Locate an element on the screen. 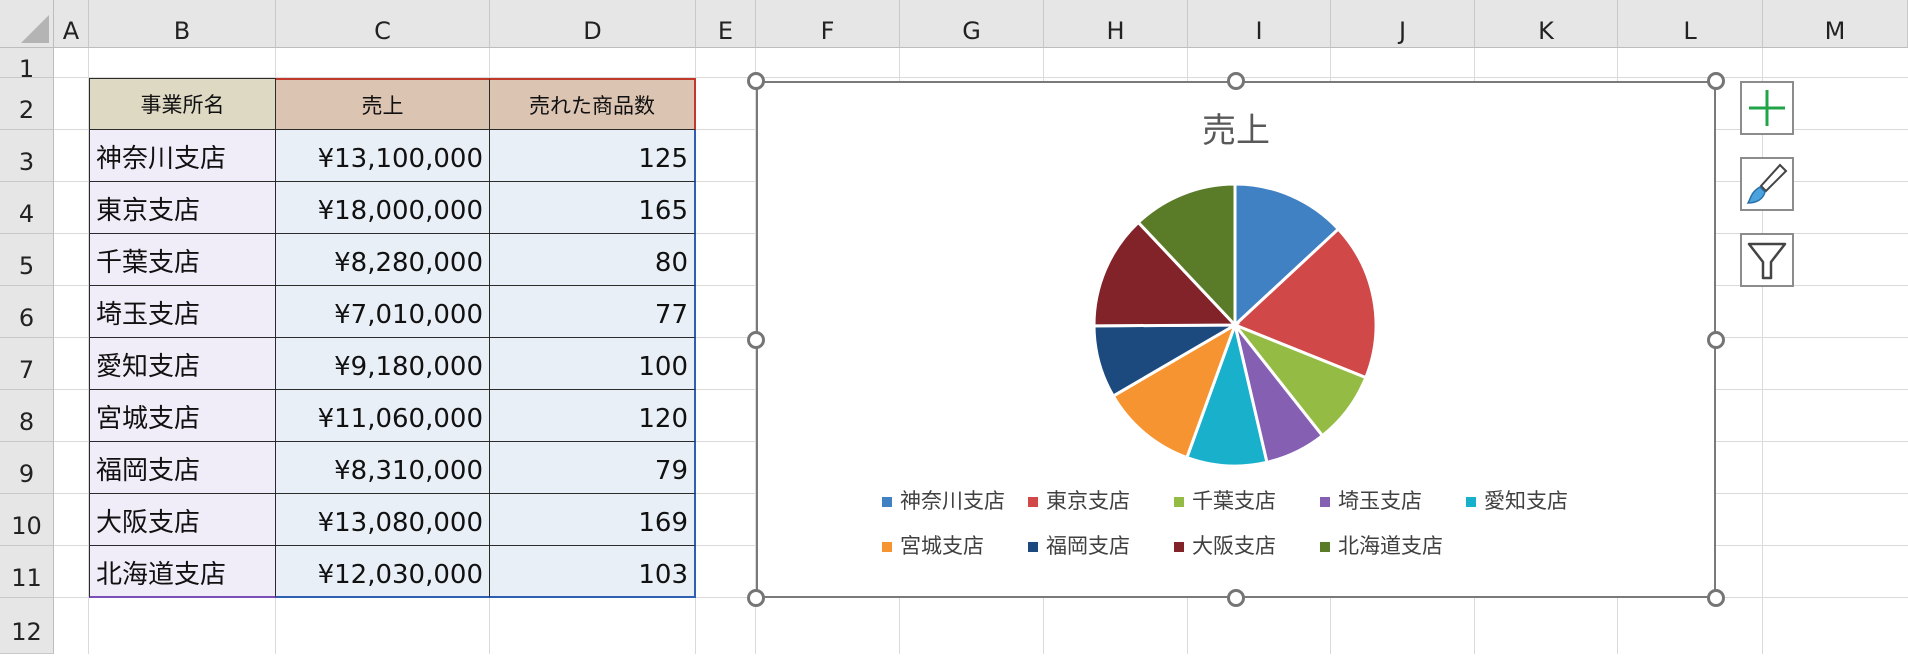  cell-sales: ¥13,100,000 is located at coordinates (383, 156).